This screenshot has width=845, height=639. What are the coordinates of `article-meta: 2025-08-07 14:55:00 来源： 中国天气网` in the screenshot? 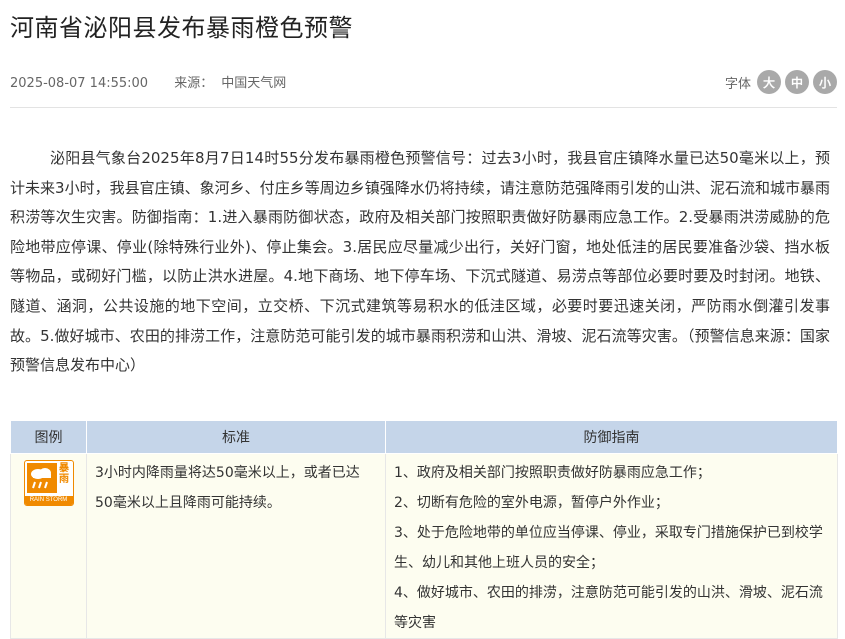 It's located at (148, 81).